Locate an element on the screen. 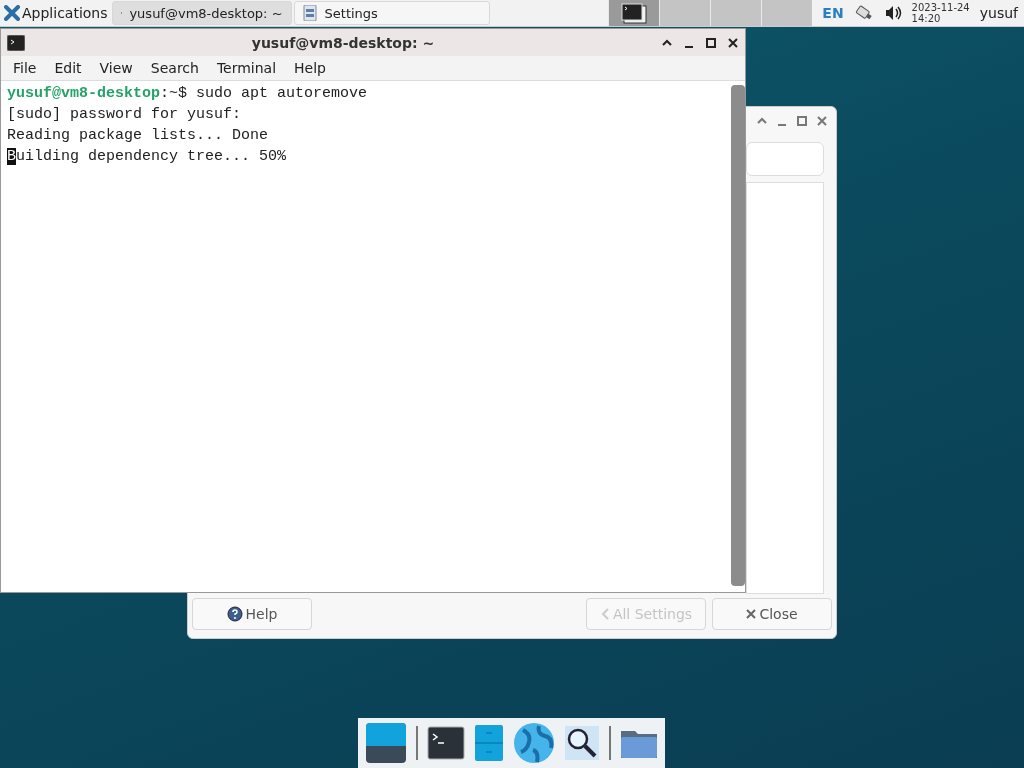  window-thumbnail-icon is located at coordinates (634, 13).